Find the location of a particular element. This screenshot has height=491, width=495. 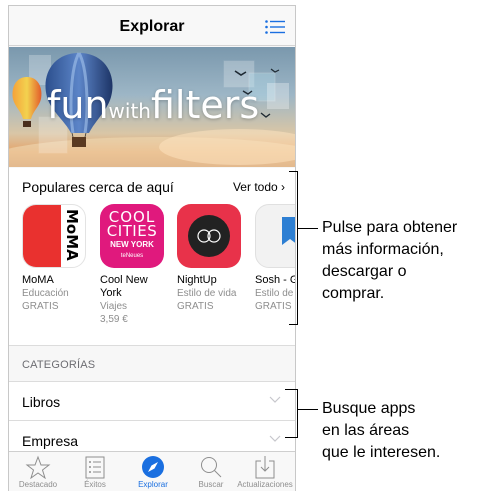

banner-title: funwithfilters is located at coordinates (153, 105).